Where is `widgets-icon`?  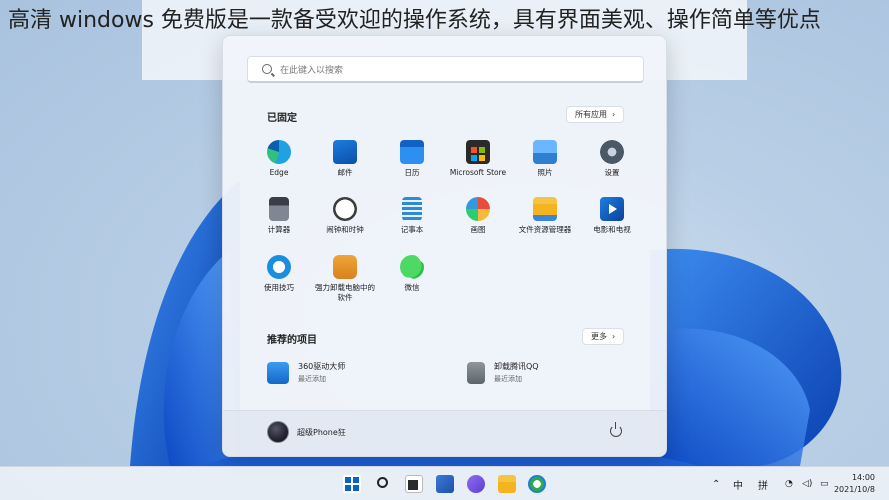 widgets-icon is located at coordinates (445, 484).